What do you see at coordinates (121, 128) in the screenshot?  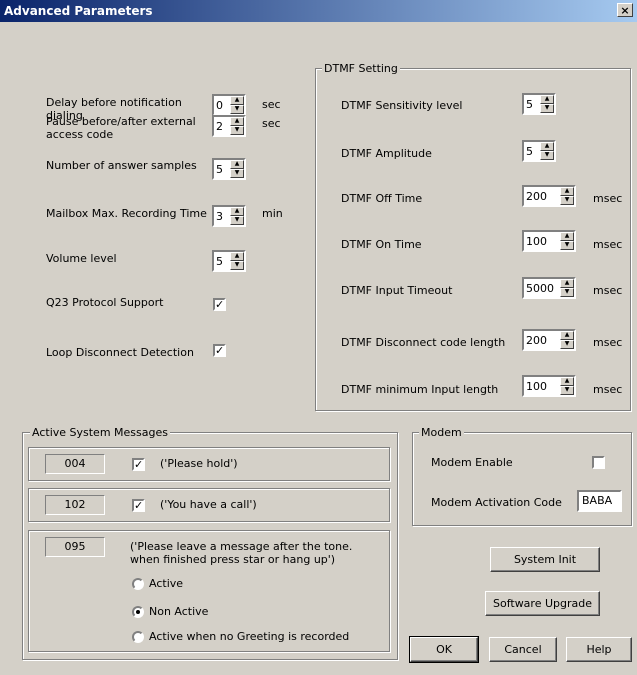 I see `pause-label: Pause before/after external access code` at bounding box center [121, 128].